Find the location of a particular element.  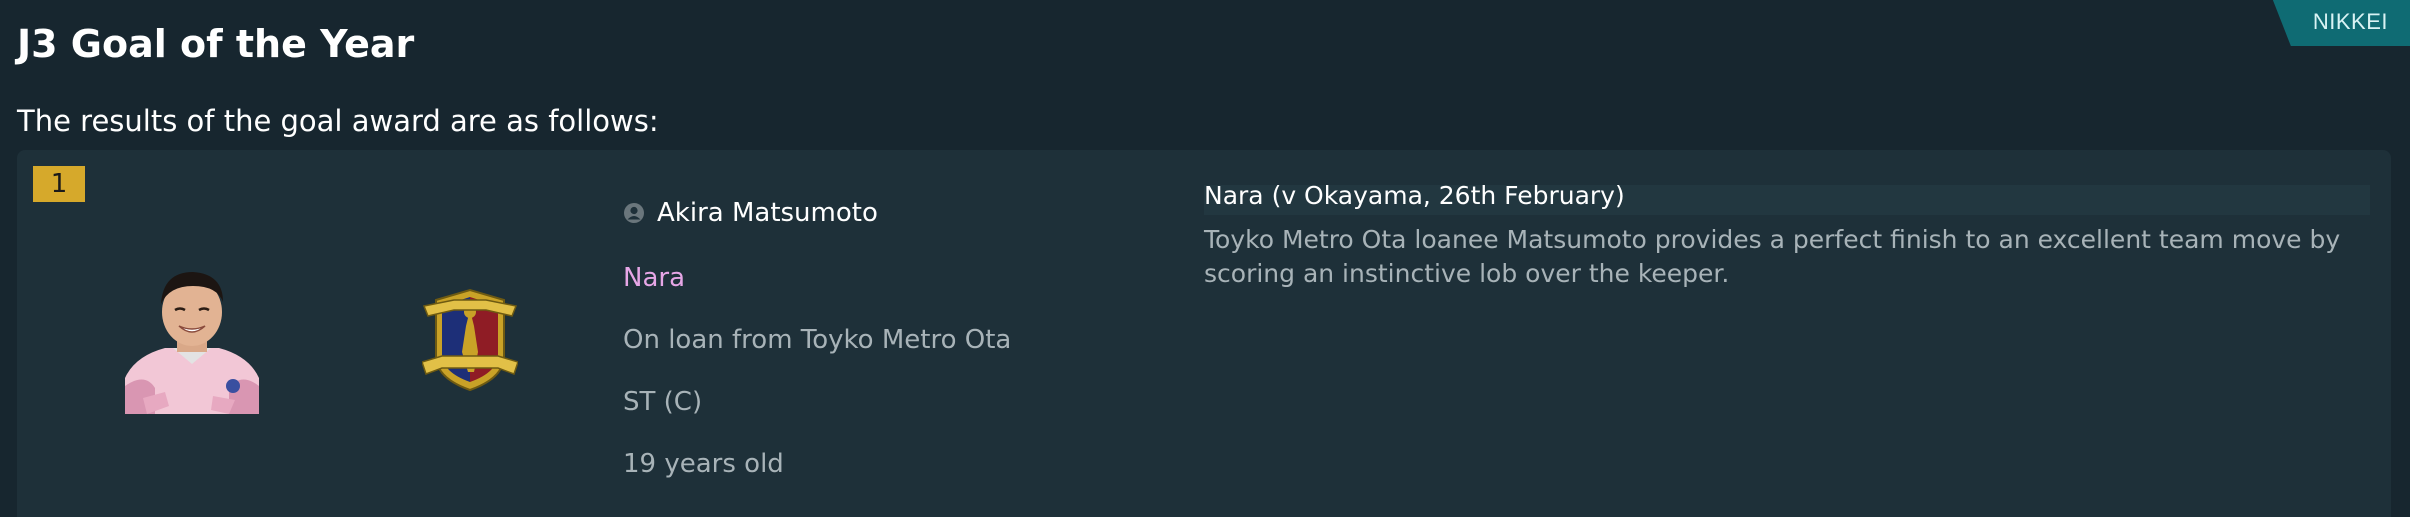

goal-match: Nara (v Okayama, 26th February) is located at coordinates (1414, 195).